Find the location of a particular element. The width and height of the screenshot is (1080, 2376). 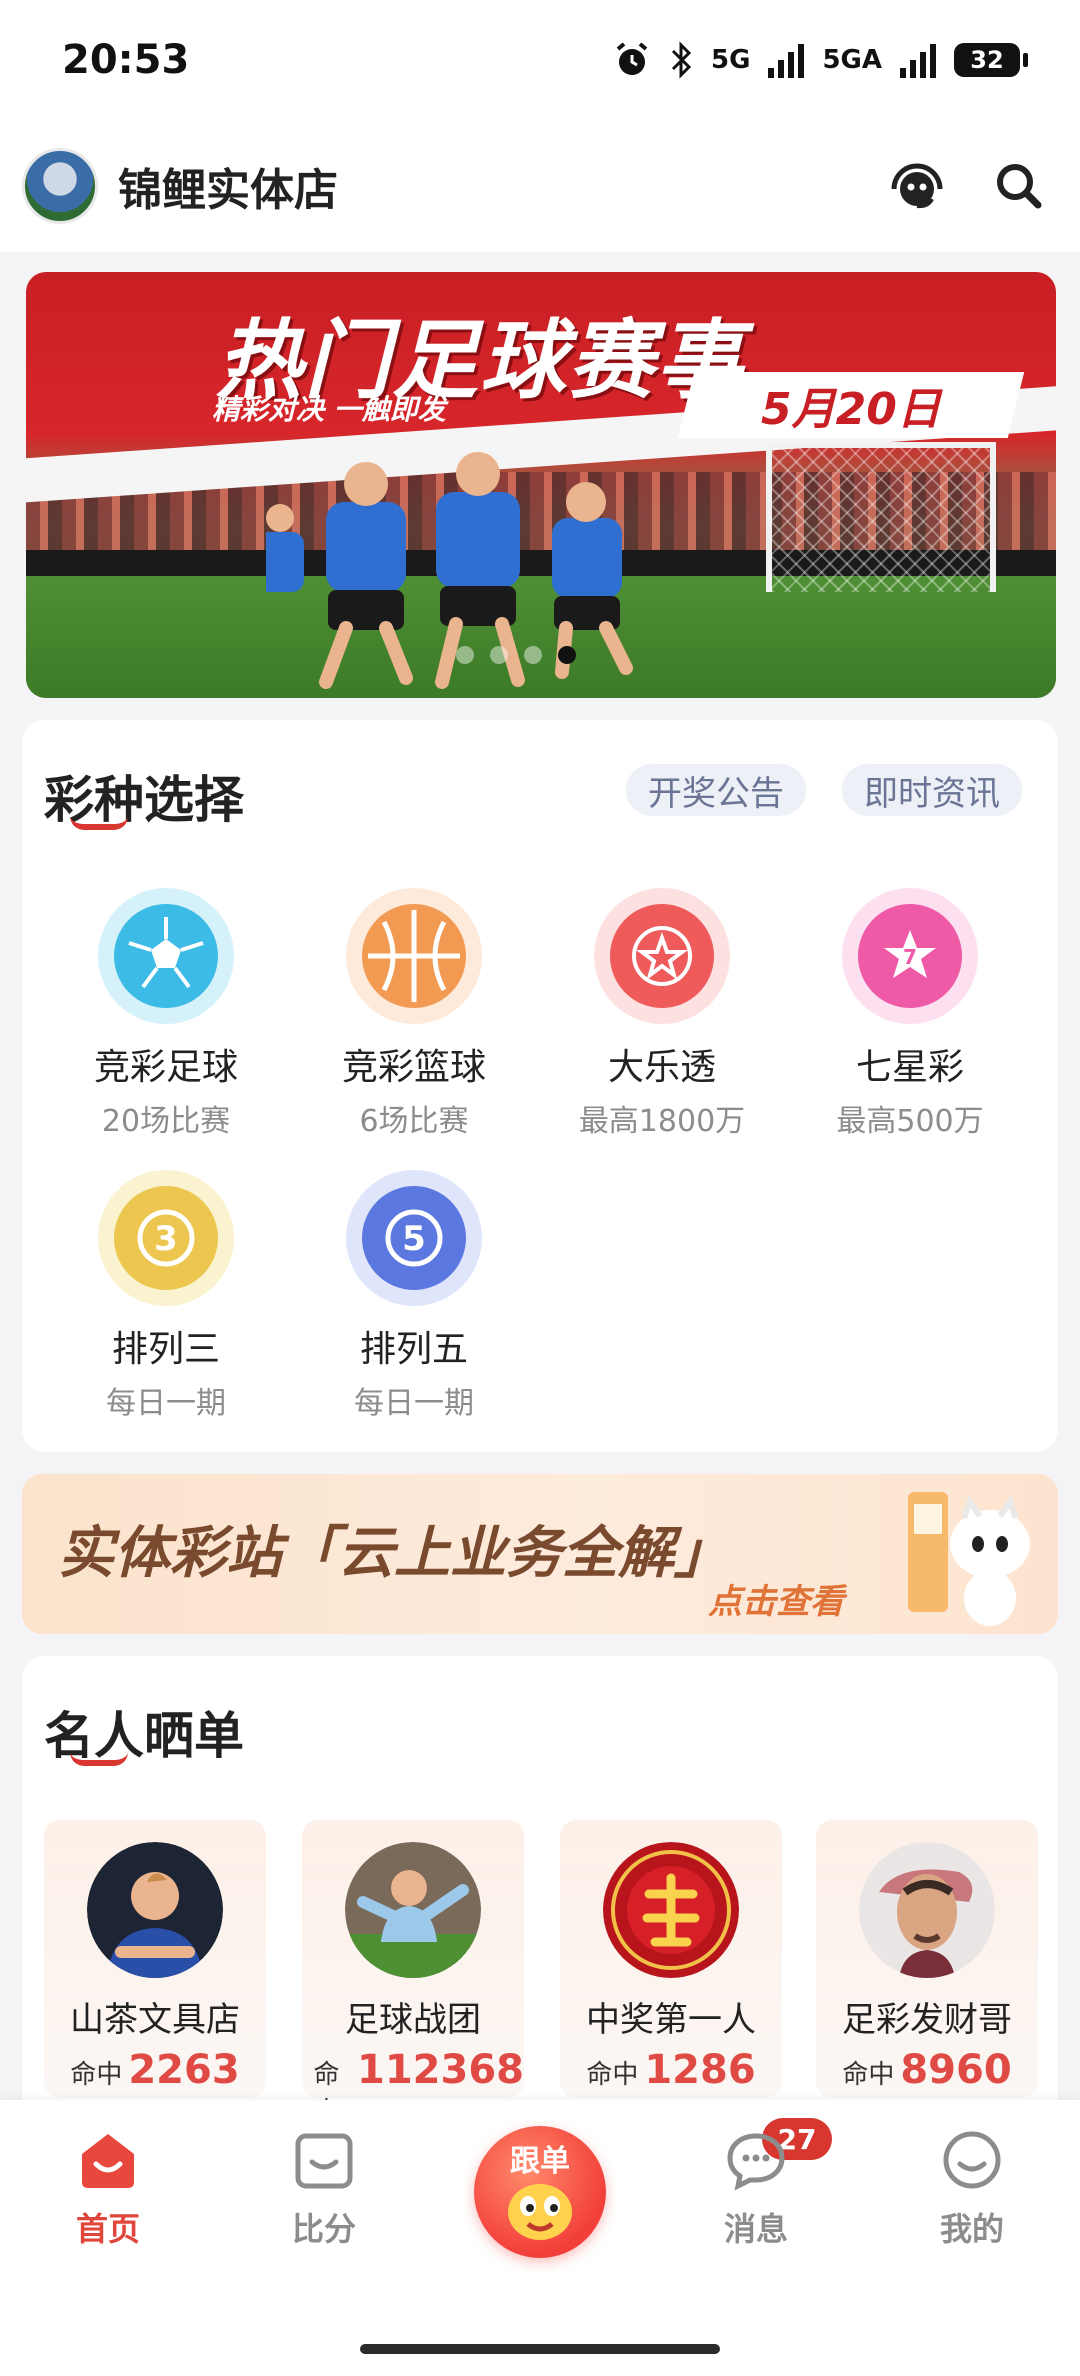

nav-item-messages: 消息 is located at coordinates (756, 2189).